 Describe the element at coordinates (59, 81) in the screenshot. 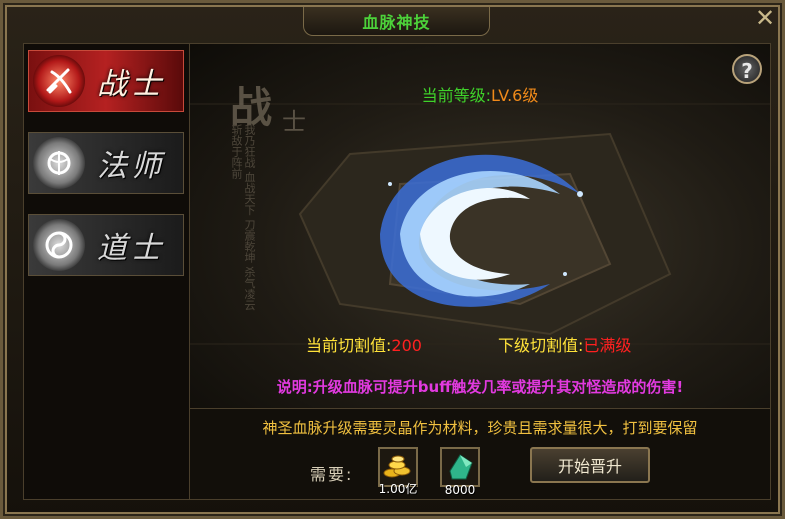

I see `warrior-emblem-icon` at that location.